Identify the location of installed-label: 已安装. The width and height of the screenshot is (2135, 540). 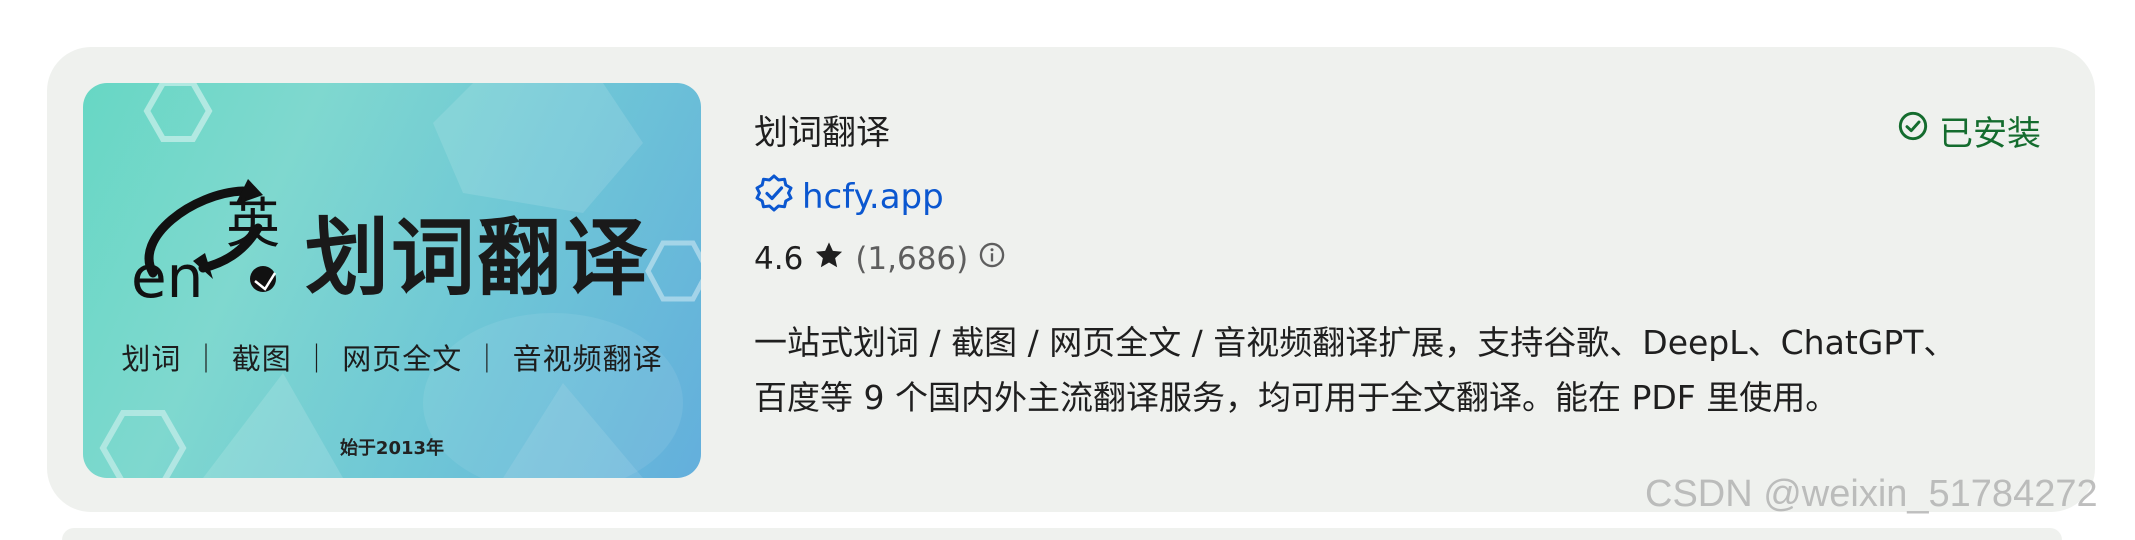
(1990, 133).